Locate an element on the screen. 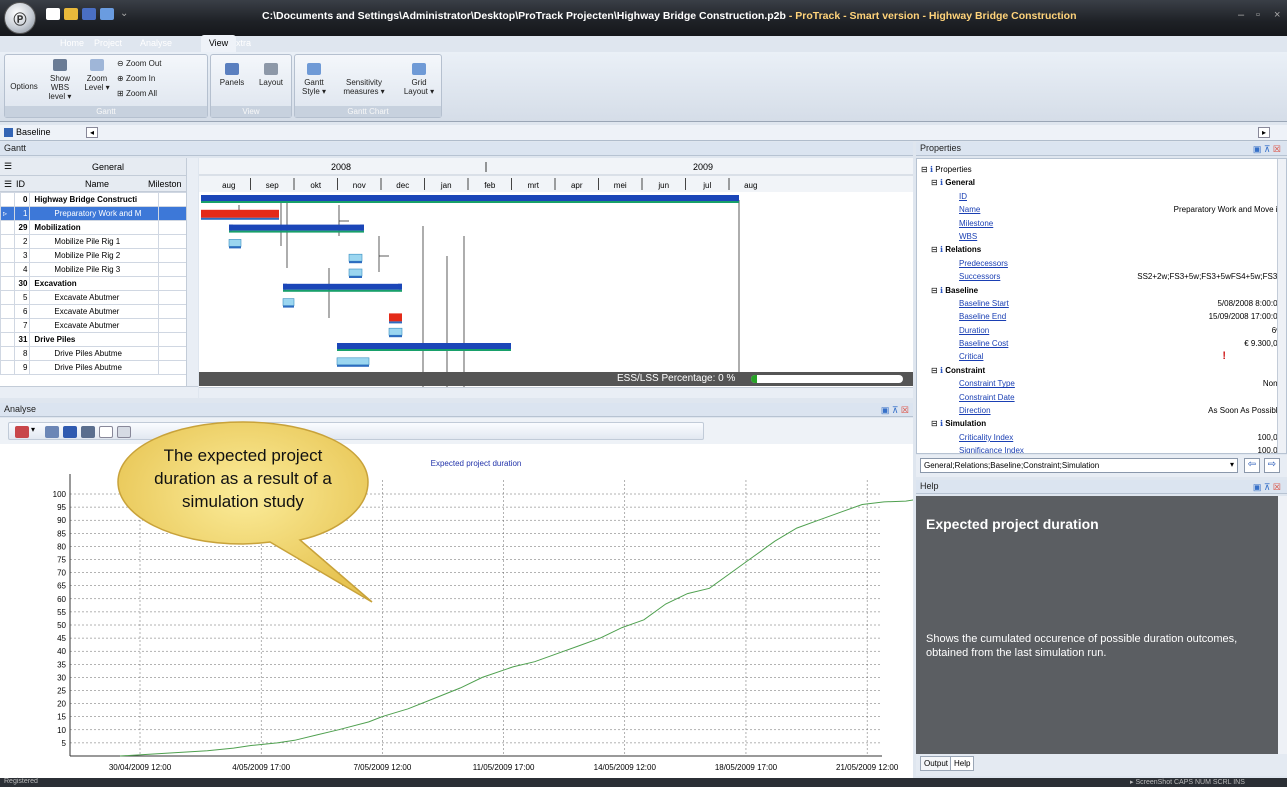  task-name: Preparatory Work and M is located at coordinates (94, 213).